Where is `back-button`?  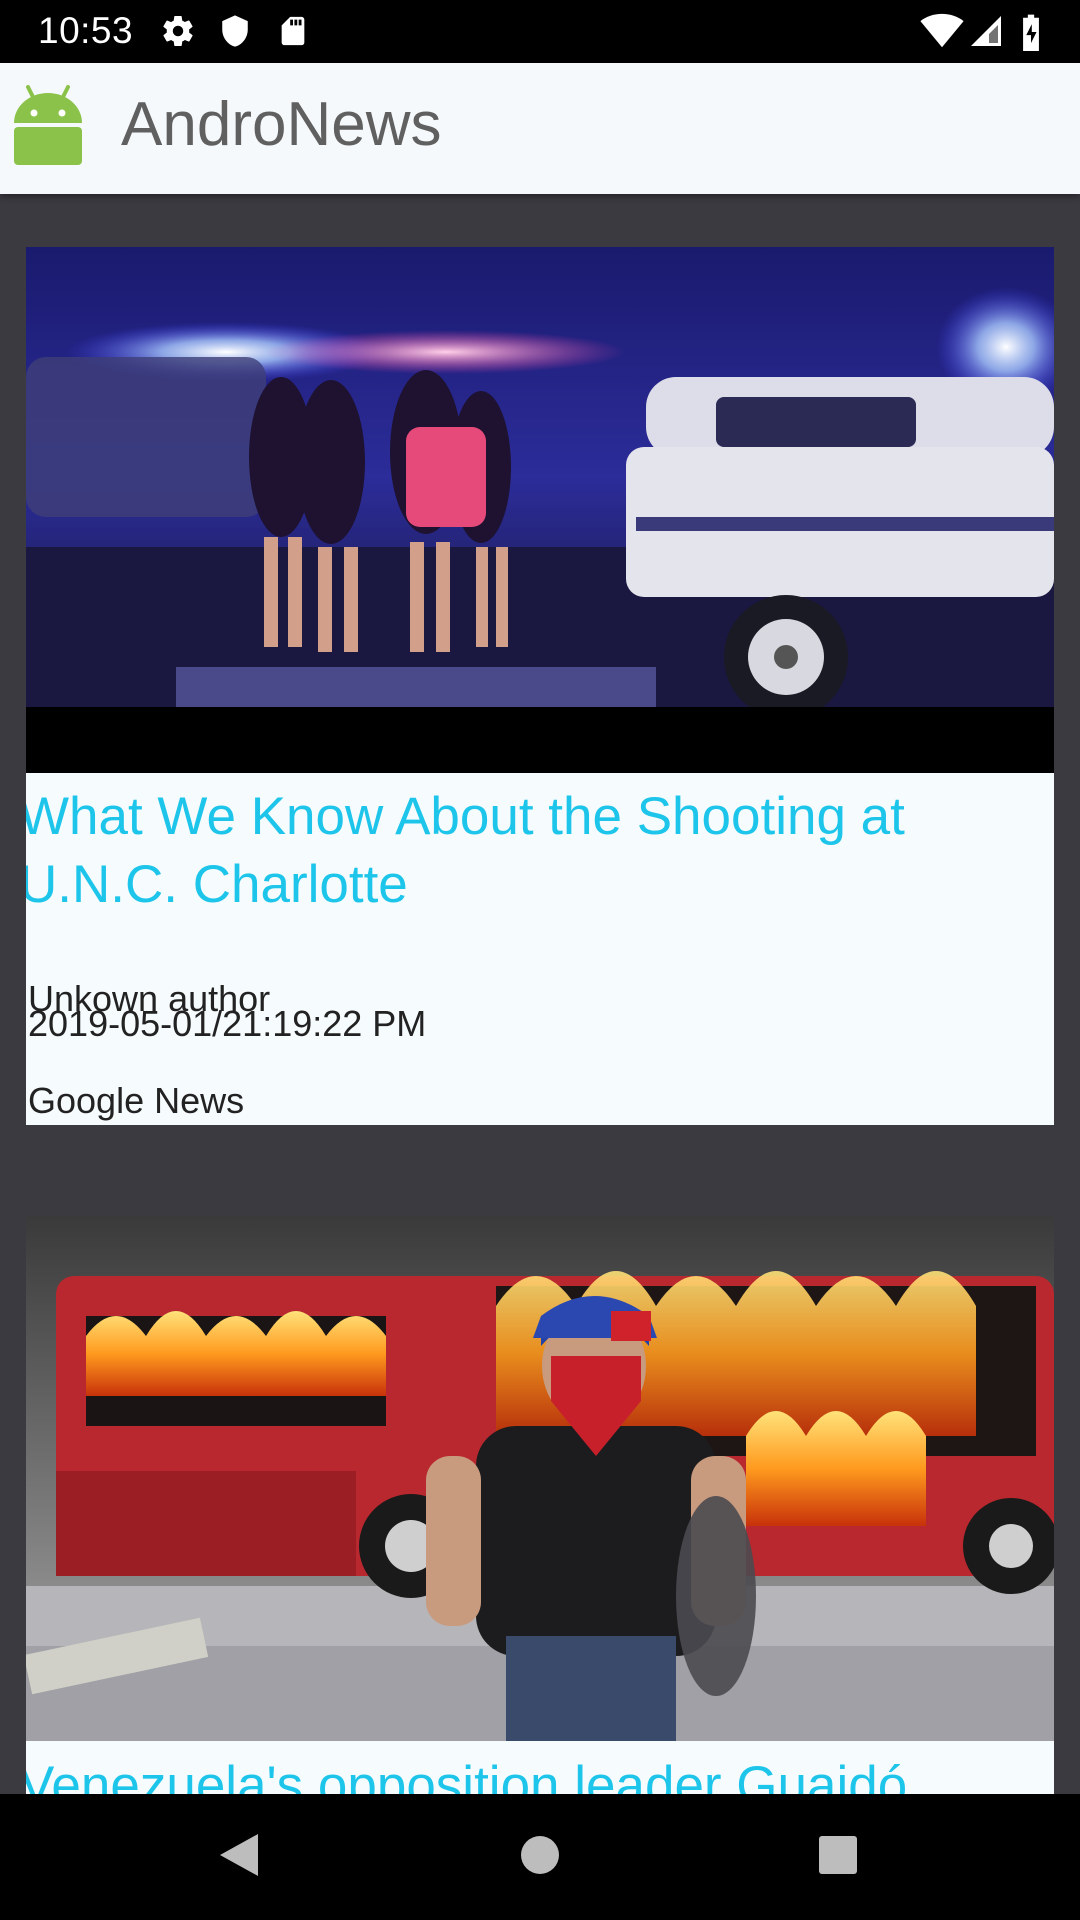
back-button is located at coordinates (240, 1857).